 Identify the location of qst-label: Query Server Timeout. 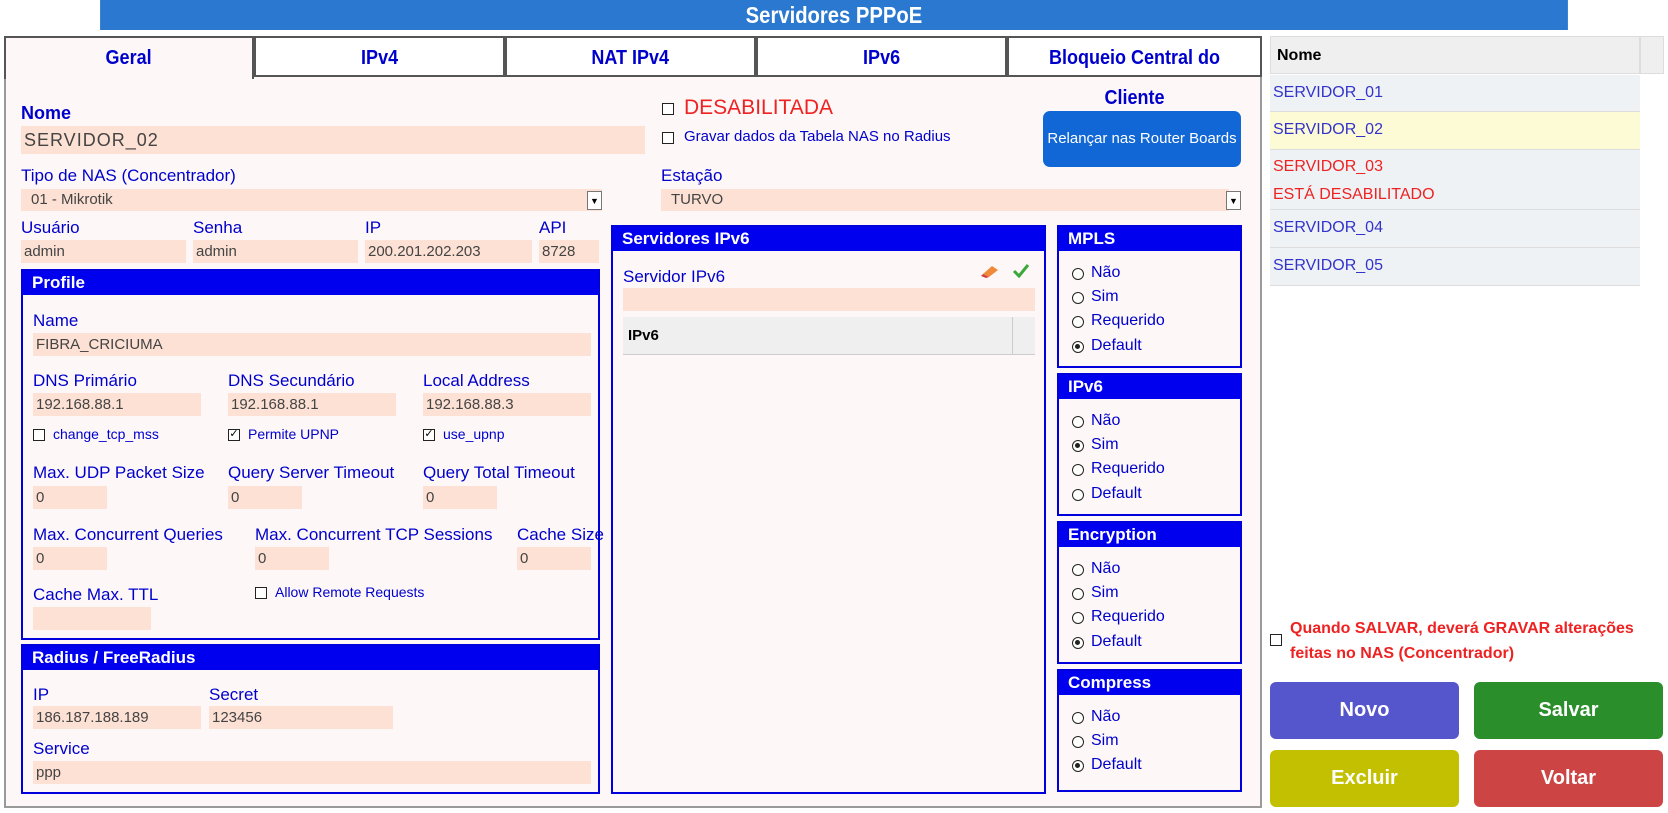
(311, 472).